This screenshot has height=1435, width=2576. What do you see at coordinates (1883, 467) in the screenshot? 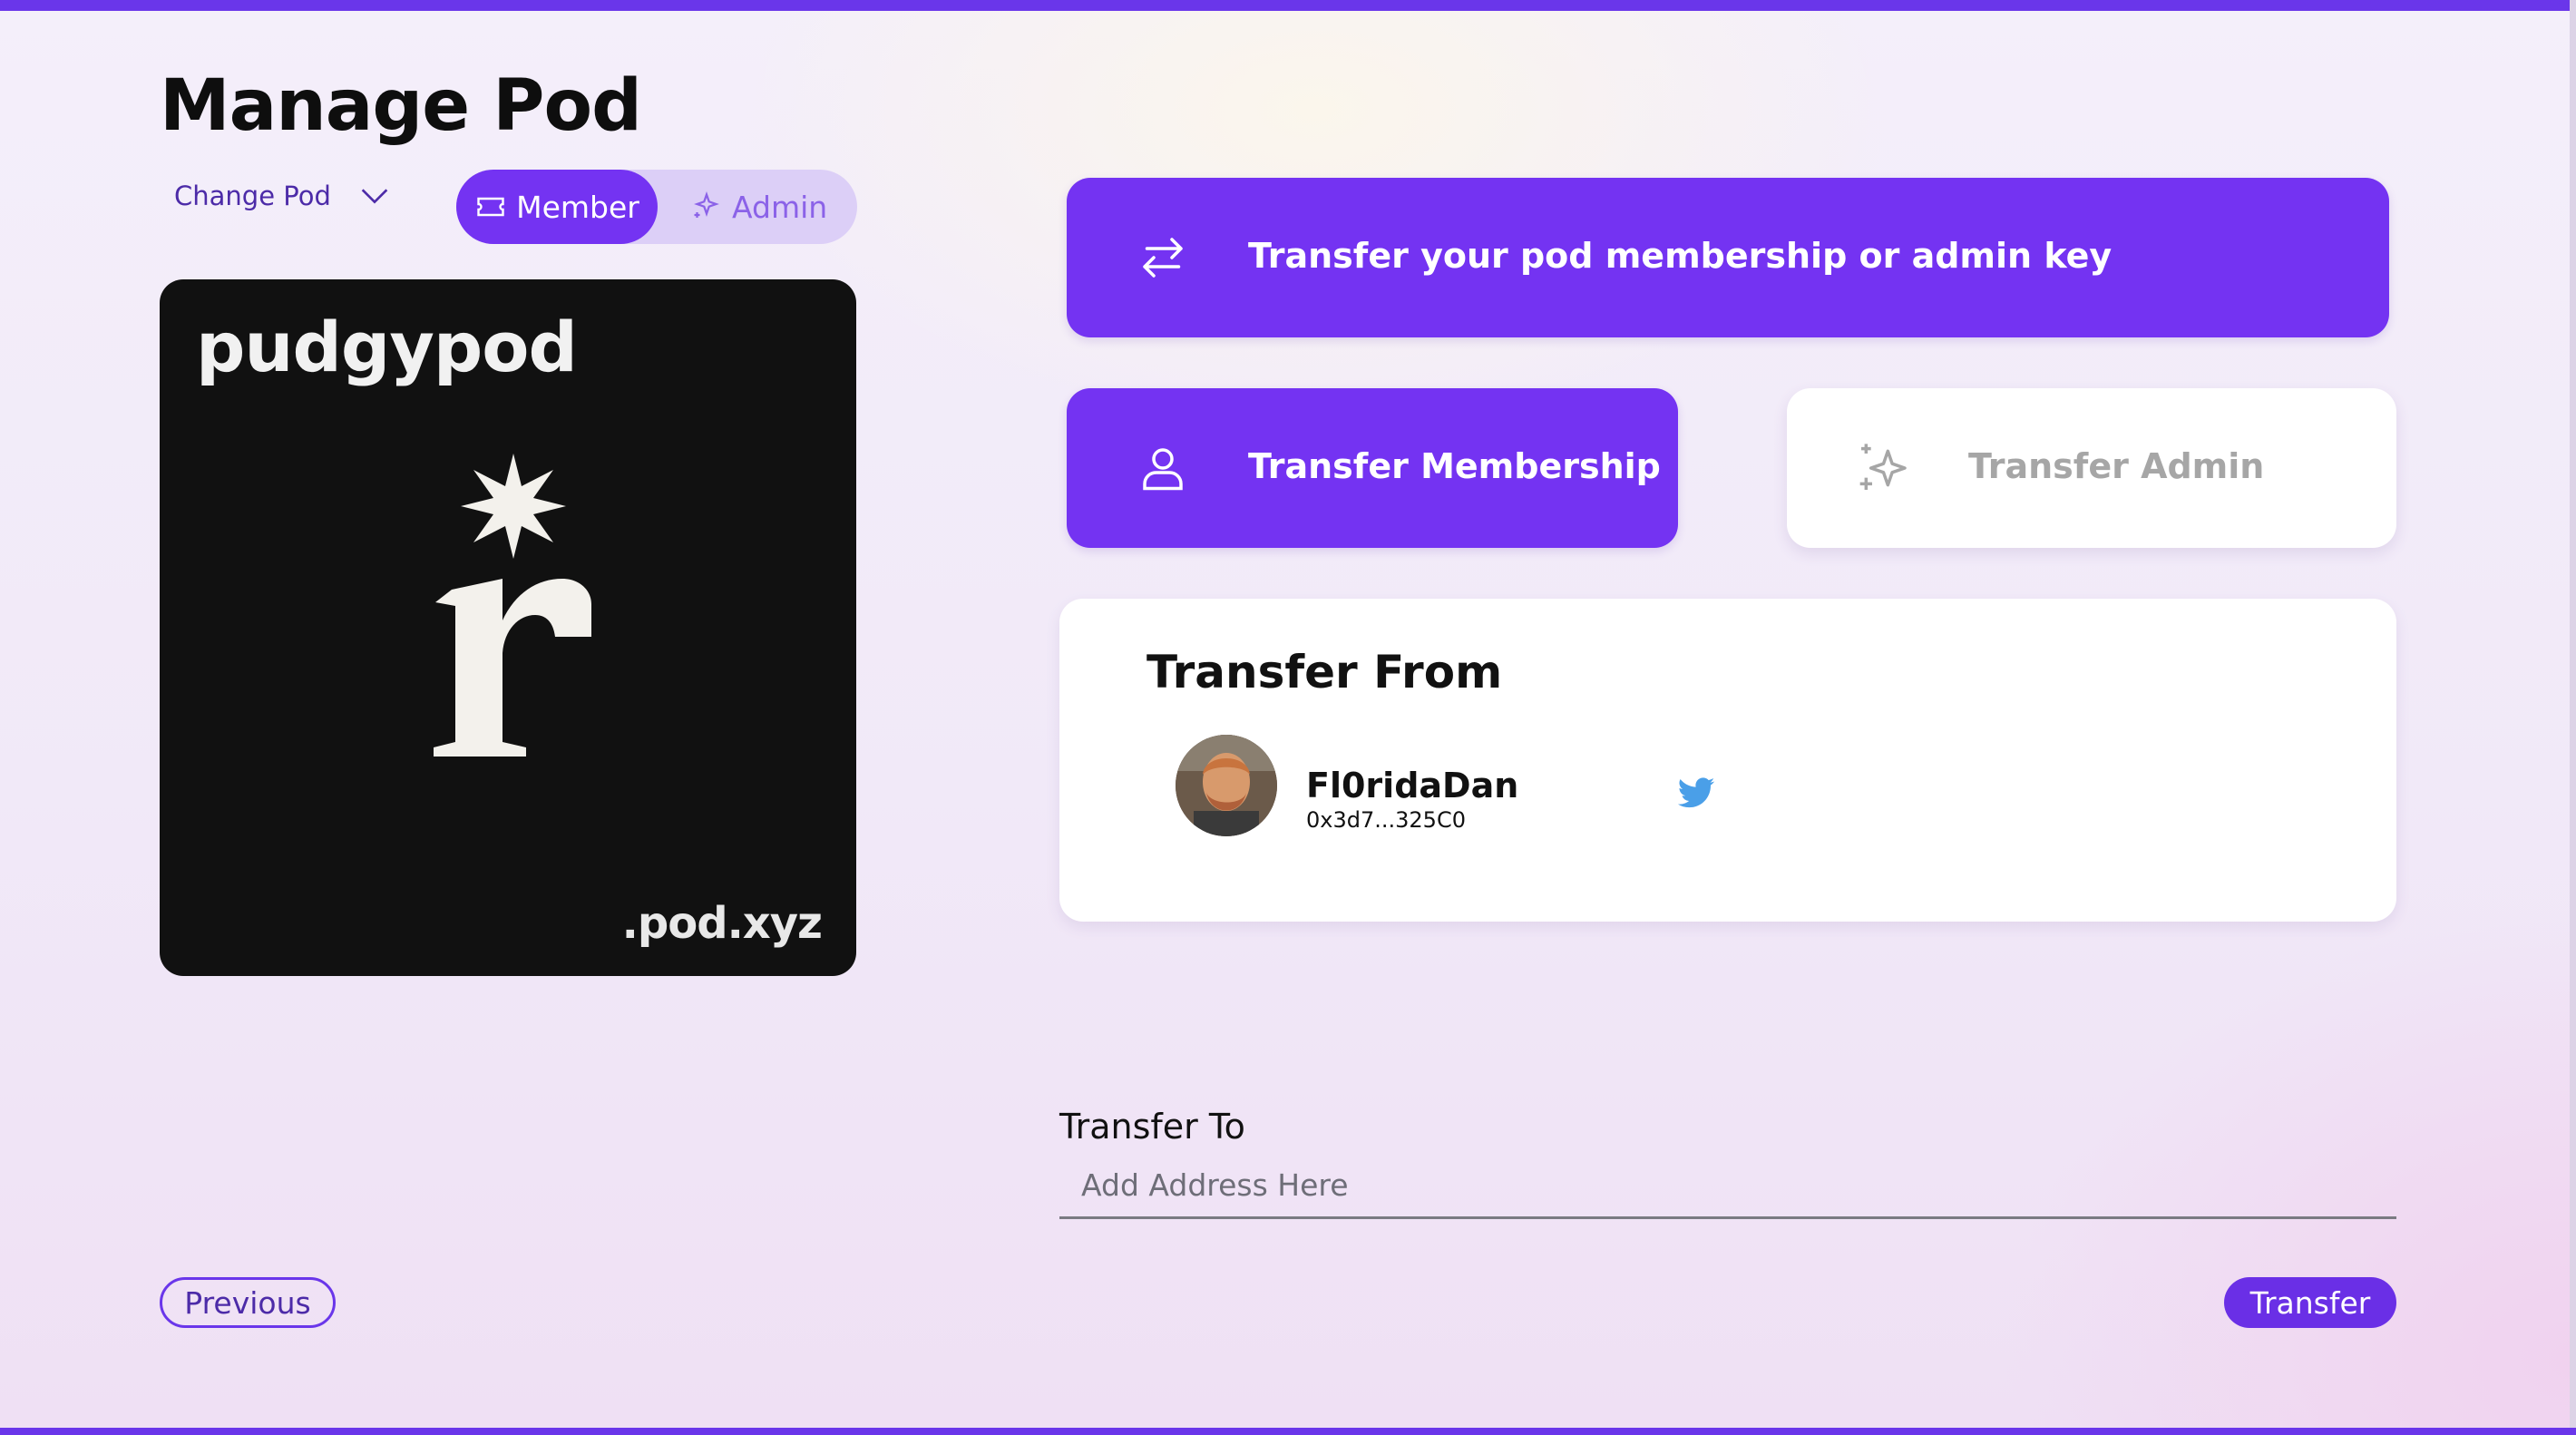
I see `sparkles-icon` at bounding box center [1883, 467].